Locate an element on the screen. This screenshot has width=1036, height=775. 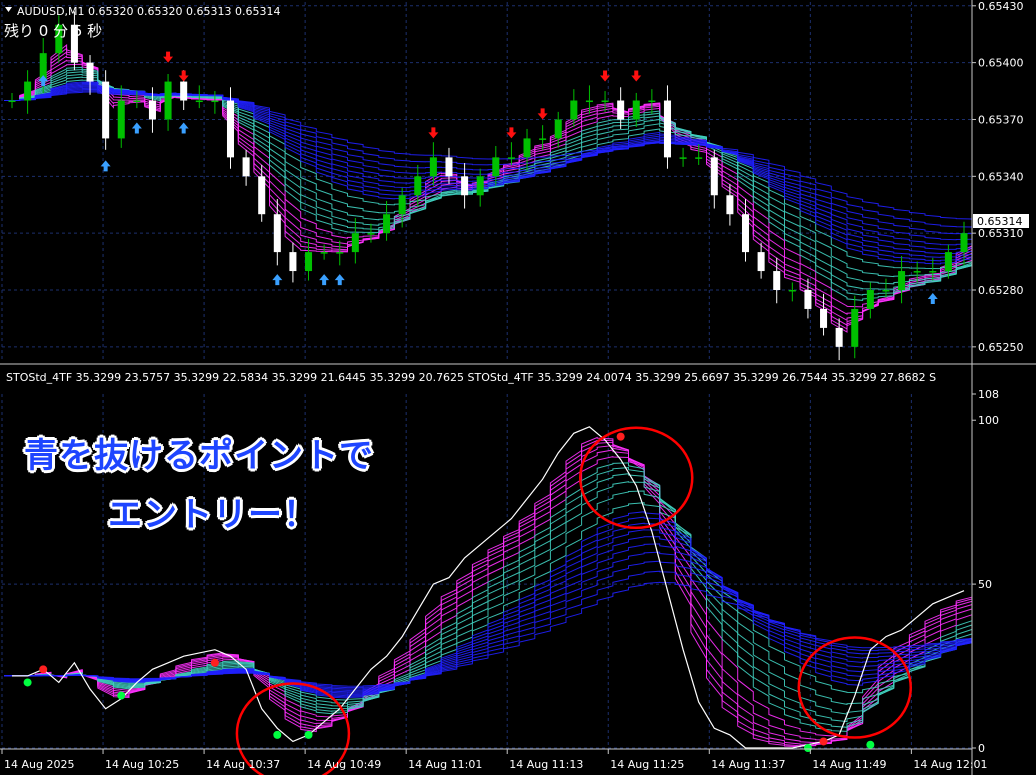
current-price-tag: 0.65314 is located at coordinates (1001, 221).